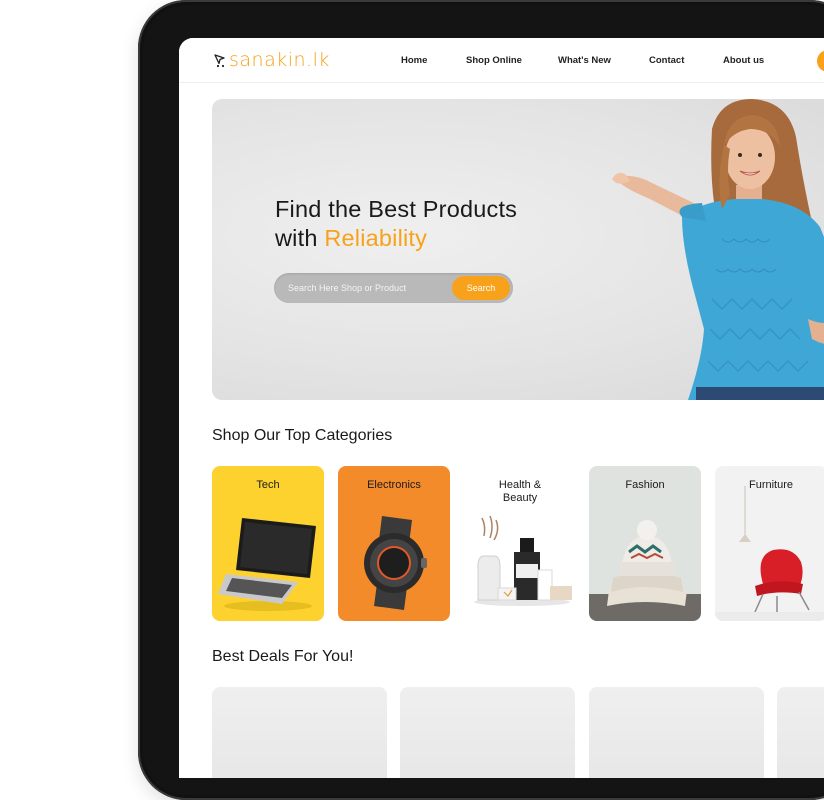 The image size is (824, 800). I want to click on hero-title-line2: with Reliability, so click(396, 238).